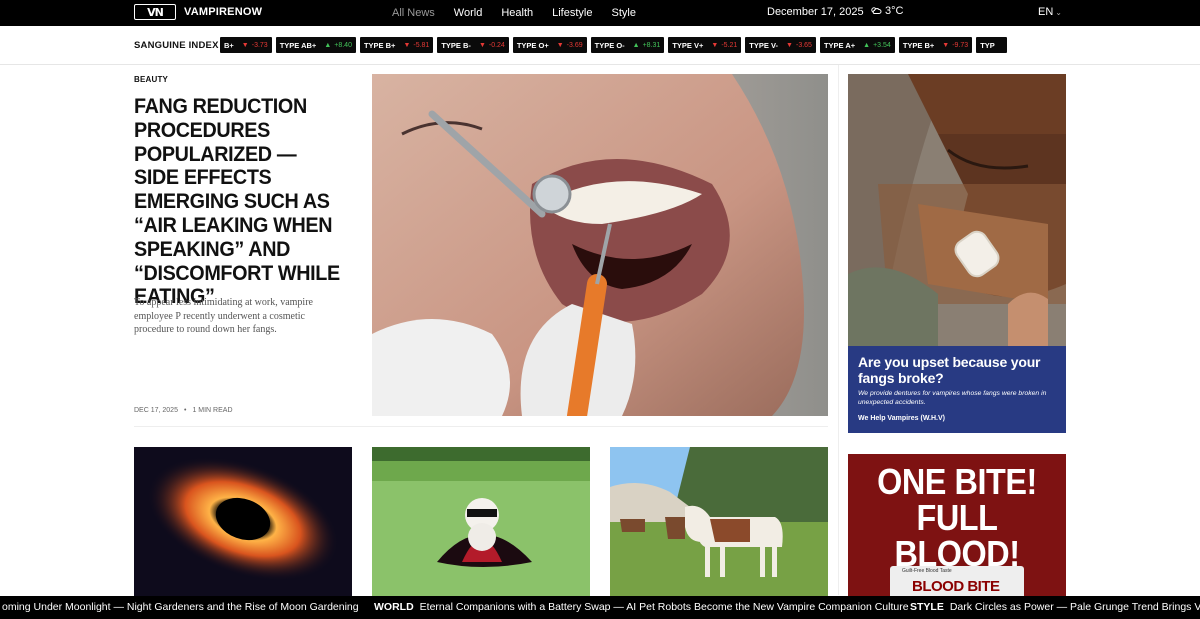 This screenshot has height=619, width=1200. What do you see at coordinates (572, 13) in the screenshot?
I see `nav-link-lifestyle: Lifestyle` at bounding box center [572, 13].